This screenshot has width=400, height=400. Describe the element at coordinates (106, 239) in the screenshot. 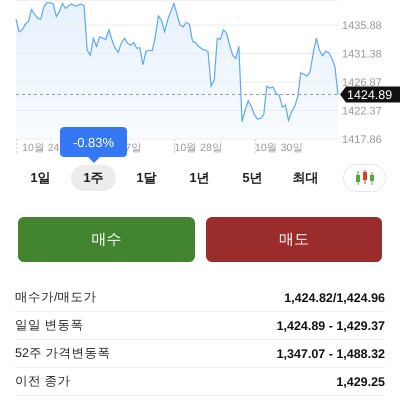

I see `buy-button: 매수` at that location.